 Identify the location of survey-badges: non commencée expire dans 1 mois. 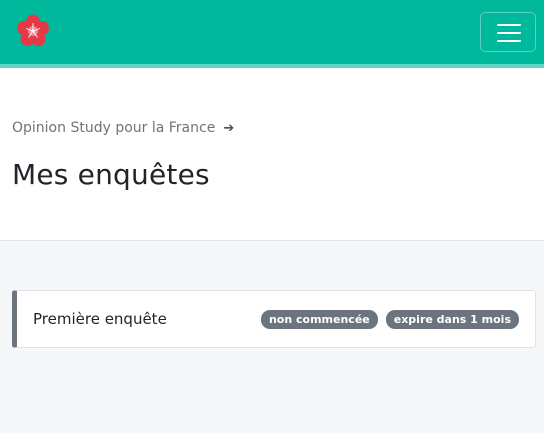
(389, 319).